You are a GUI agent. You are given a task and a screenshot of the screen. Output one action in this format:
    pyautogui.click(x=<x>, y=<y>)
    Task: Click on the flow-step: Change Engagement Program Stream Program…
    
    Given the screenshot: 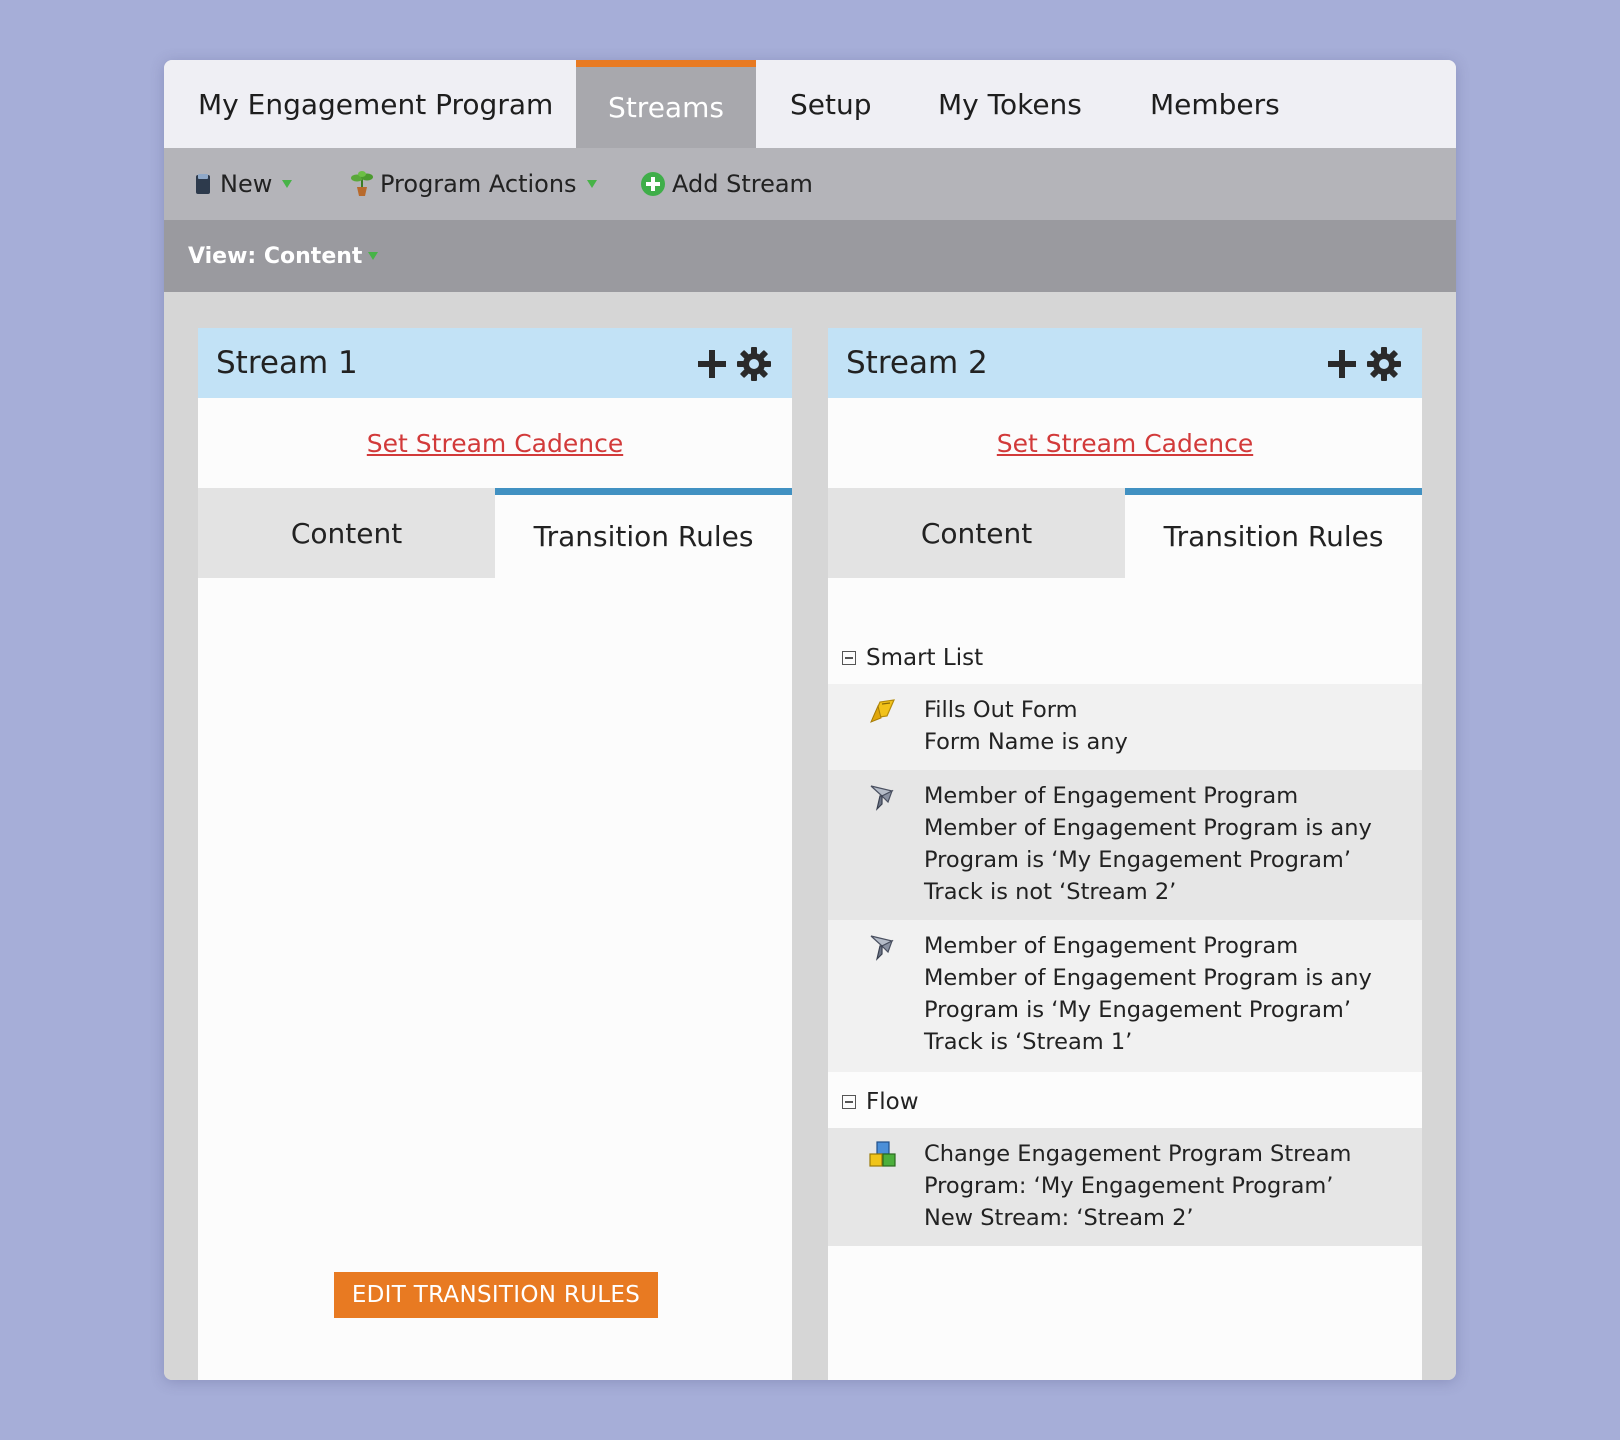 What is the action you would take?
    pyautogui.click(x=1125, y=1187)
    